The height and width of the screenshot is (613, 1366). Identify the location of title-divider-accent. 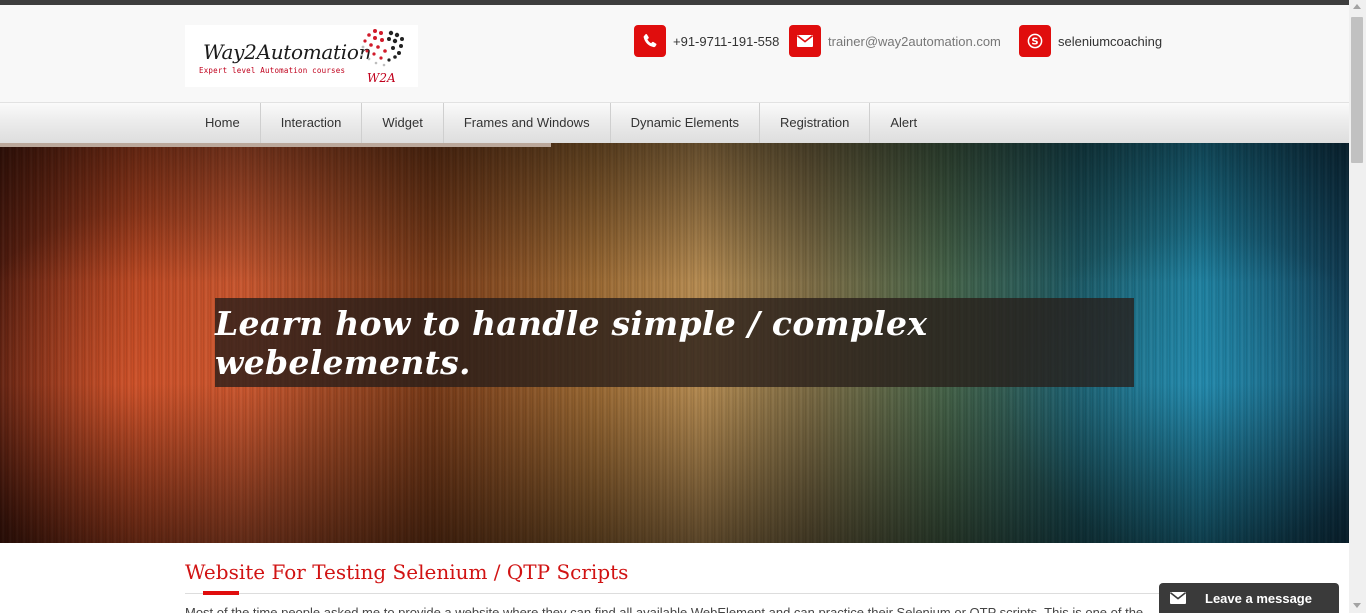
(221, 593).